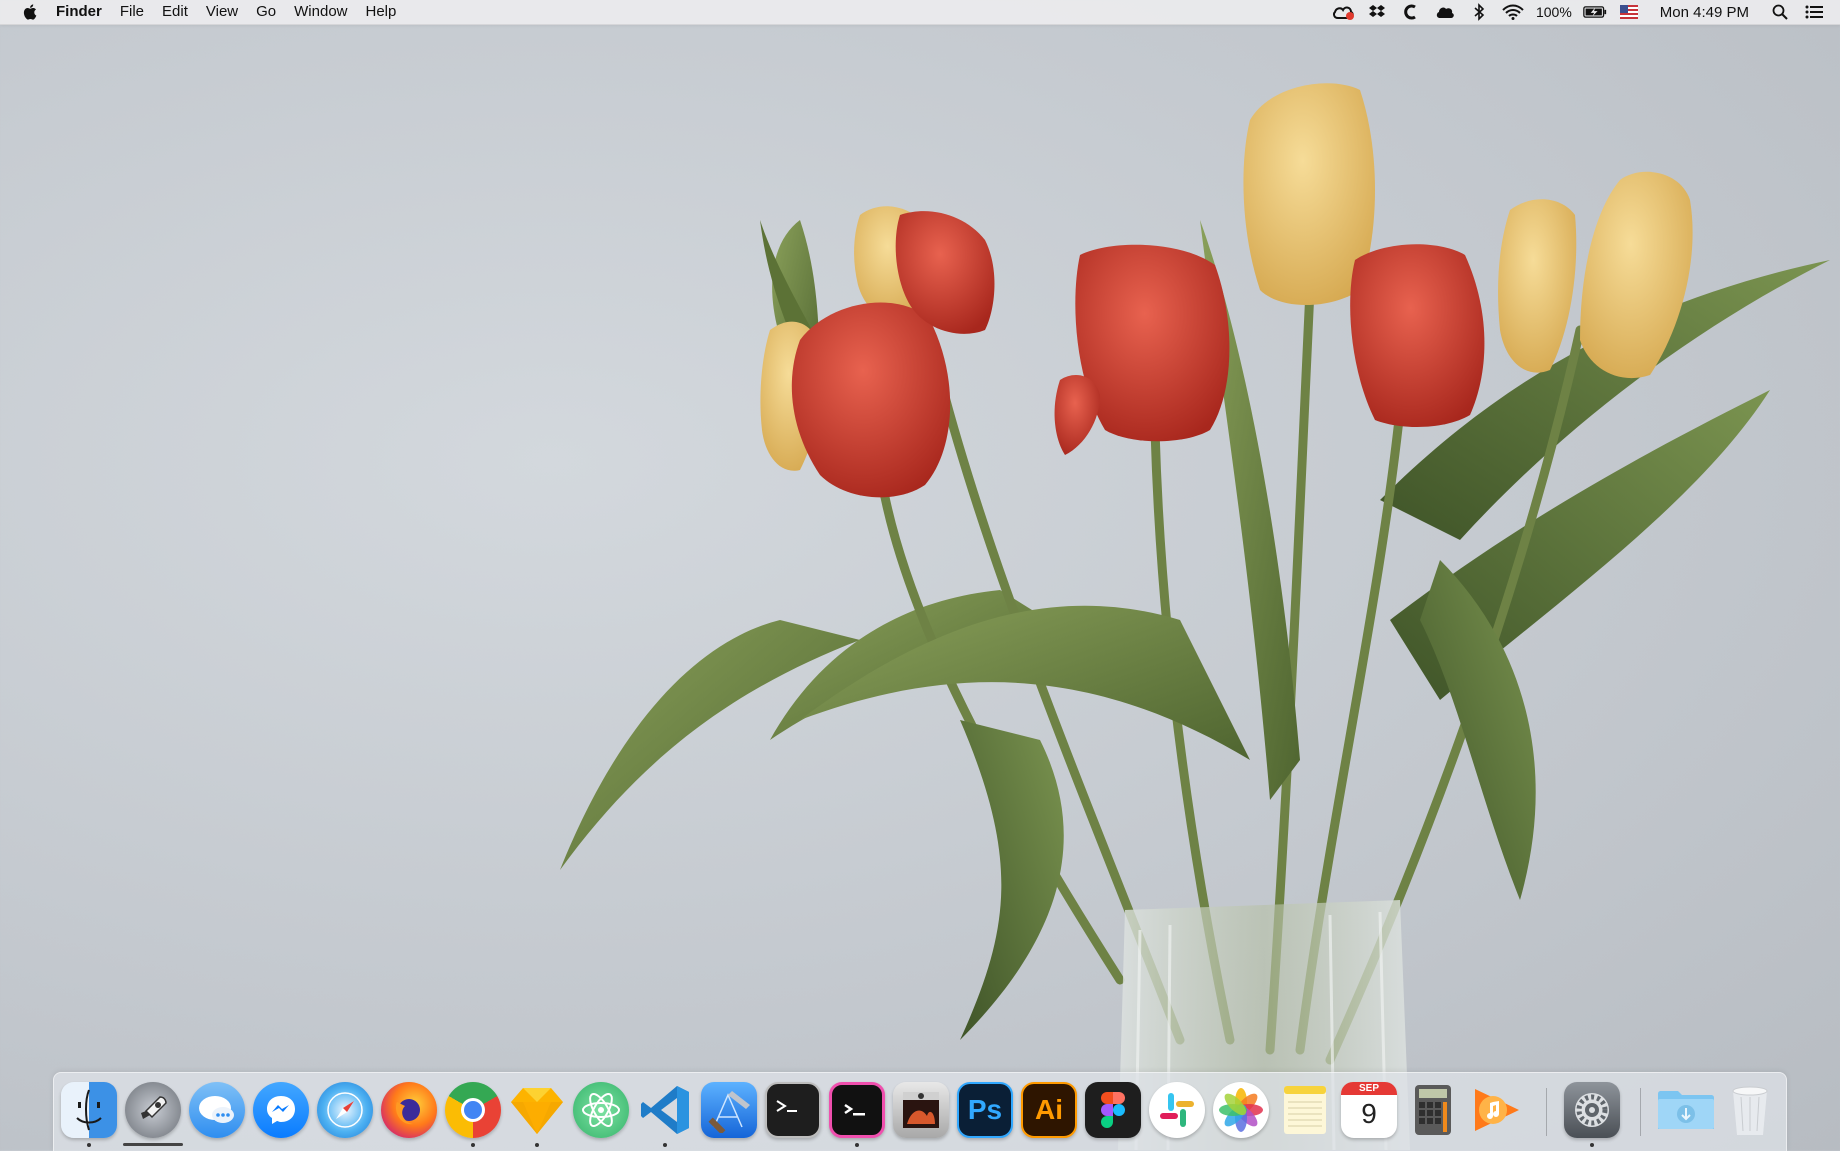 The image size is (1840, 1151). What do you see at coordinates (153, 1110) in the screenshot?
I see `dock-launchpad-icon` at bounding box center [153, 1110].